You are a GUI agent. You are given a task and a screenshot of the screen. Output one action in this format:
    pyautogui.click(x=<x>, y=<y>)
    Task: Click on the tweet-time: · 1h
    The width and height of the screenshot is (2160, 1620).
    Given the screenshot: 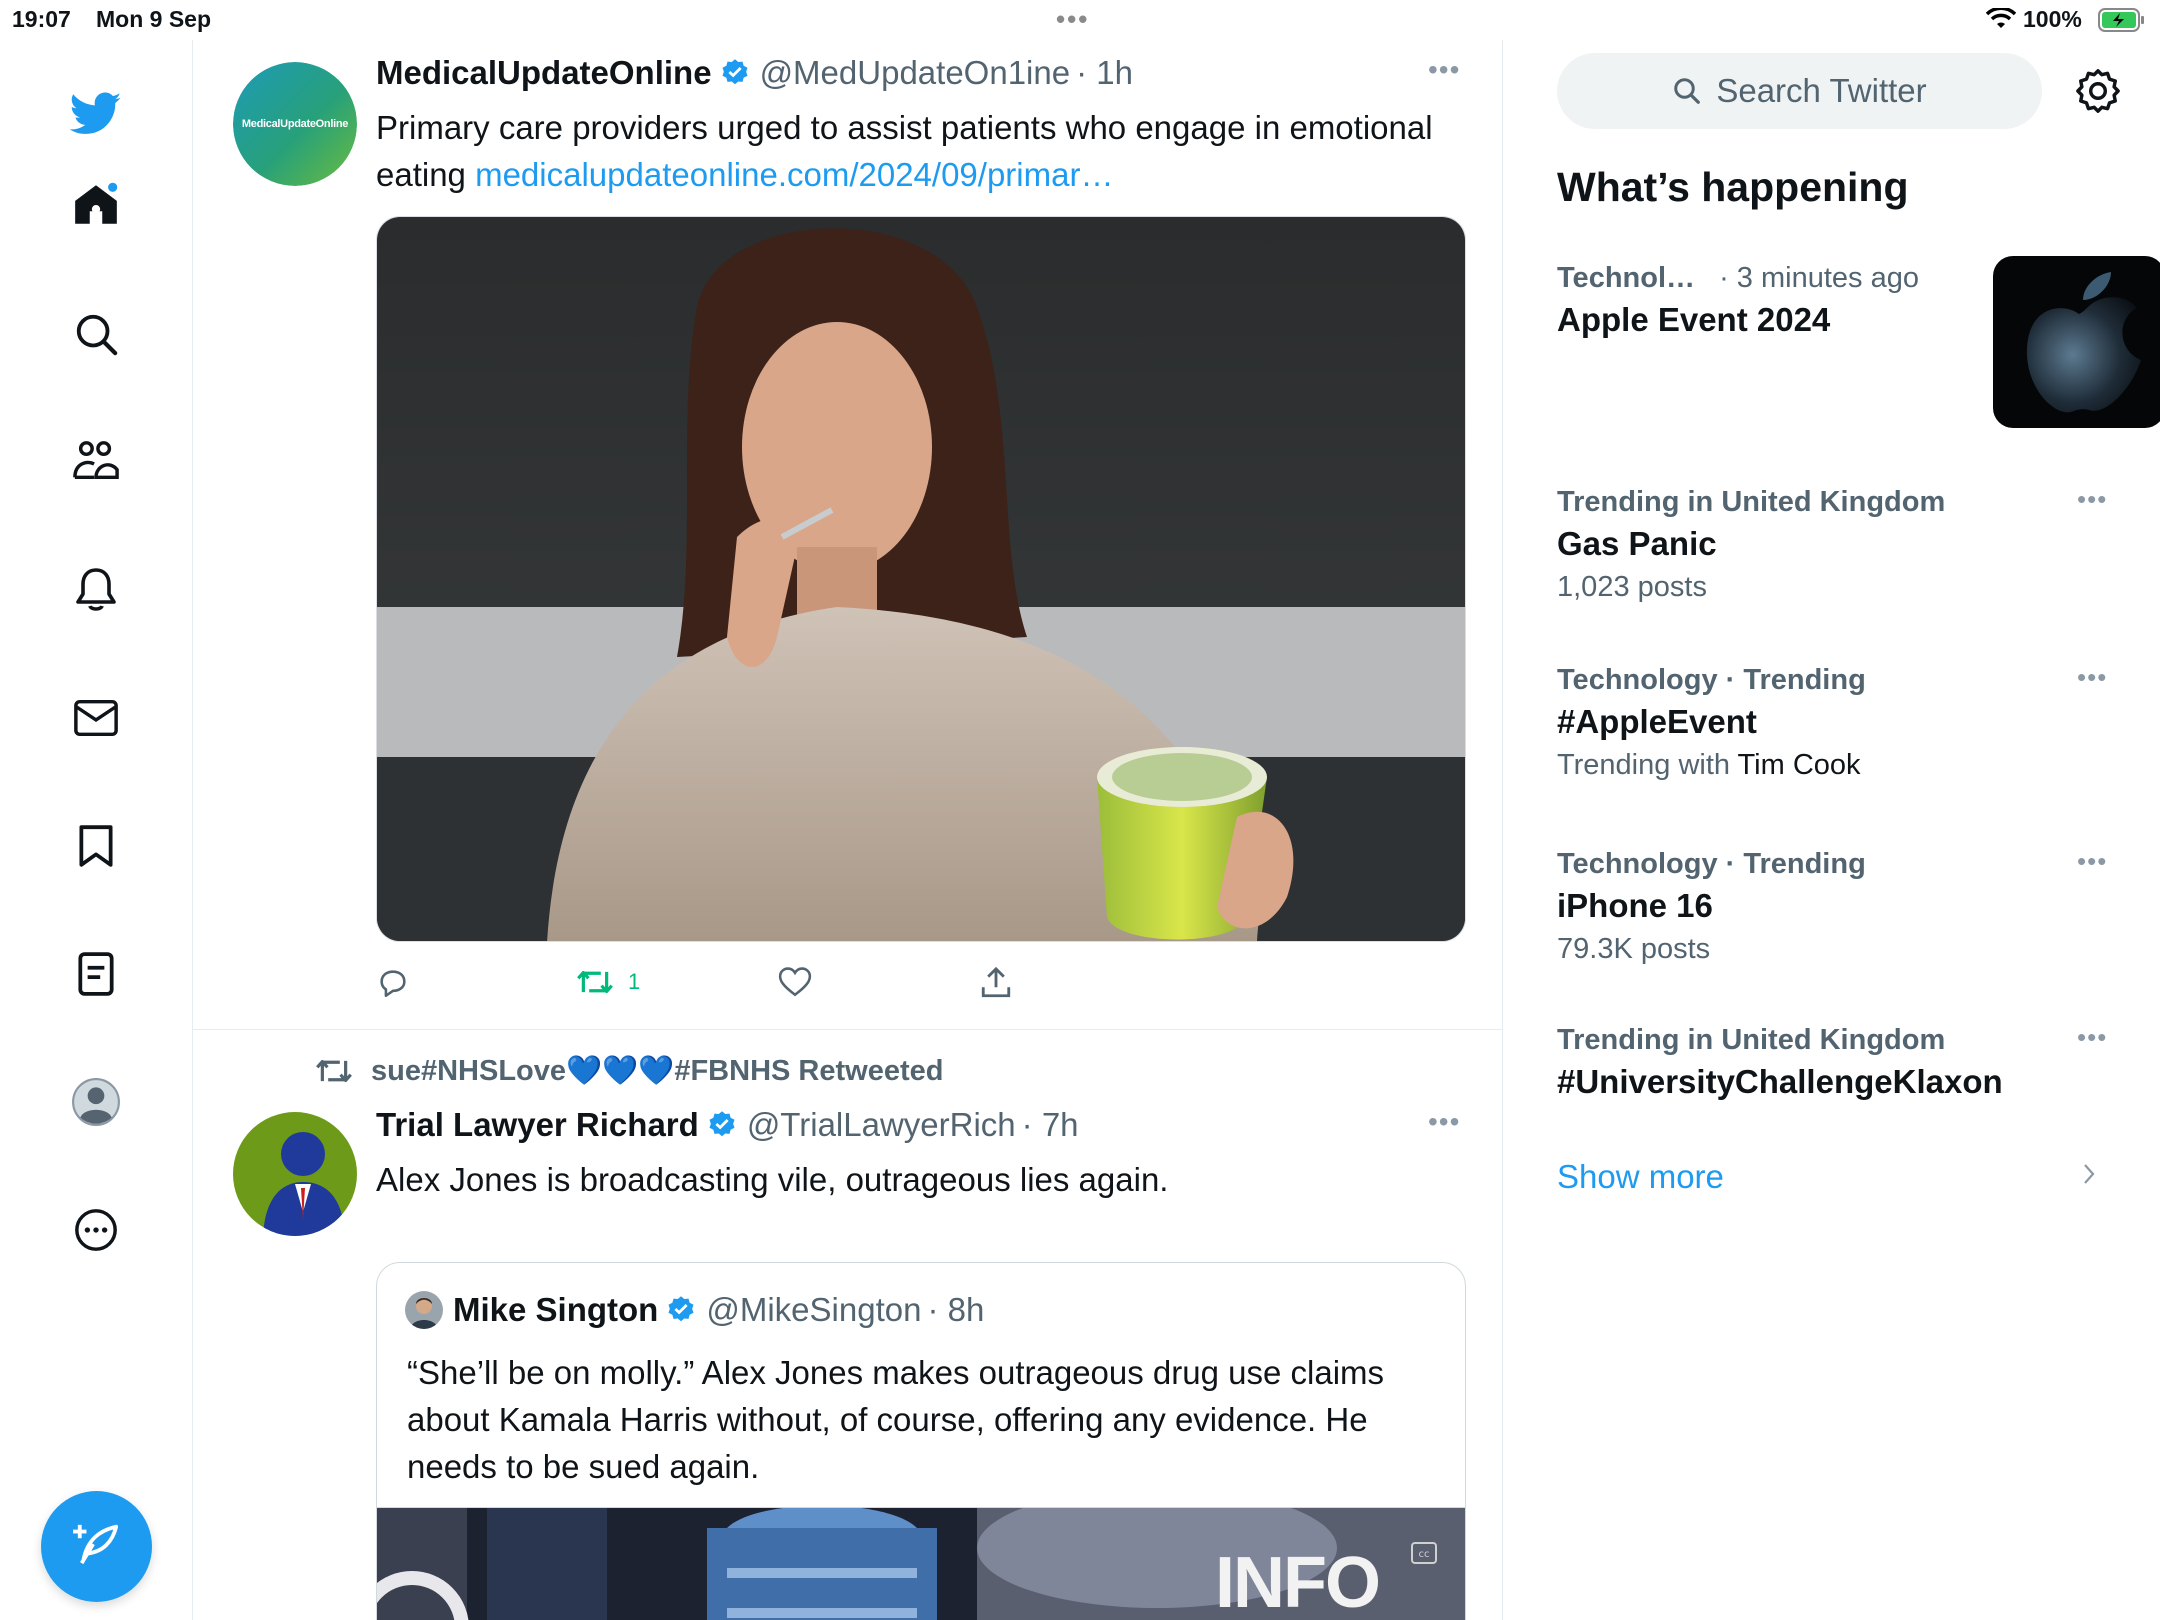 What is the action you would take?
    pyautogui.click(x=1104, y=73)
    